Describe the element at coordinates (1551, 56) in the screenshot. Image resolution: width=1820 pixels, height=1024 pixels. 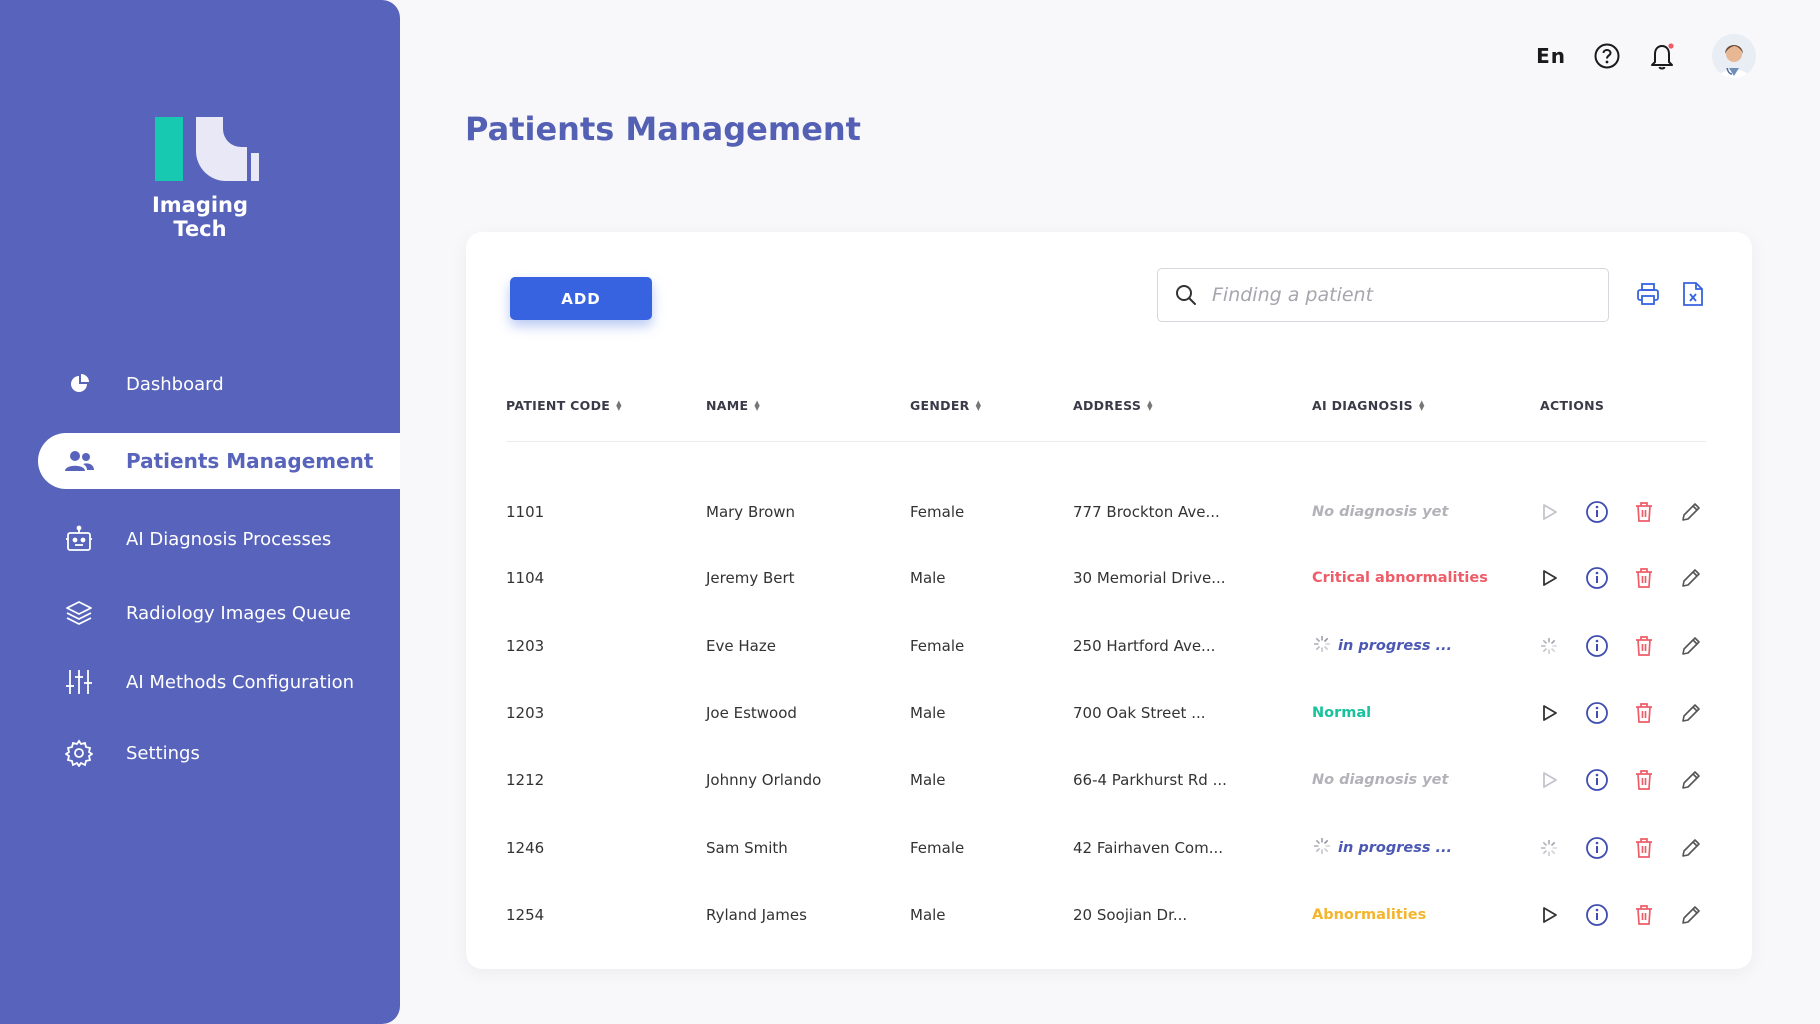
I see `language-selector: En` at that location.